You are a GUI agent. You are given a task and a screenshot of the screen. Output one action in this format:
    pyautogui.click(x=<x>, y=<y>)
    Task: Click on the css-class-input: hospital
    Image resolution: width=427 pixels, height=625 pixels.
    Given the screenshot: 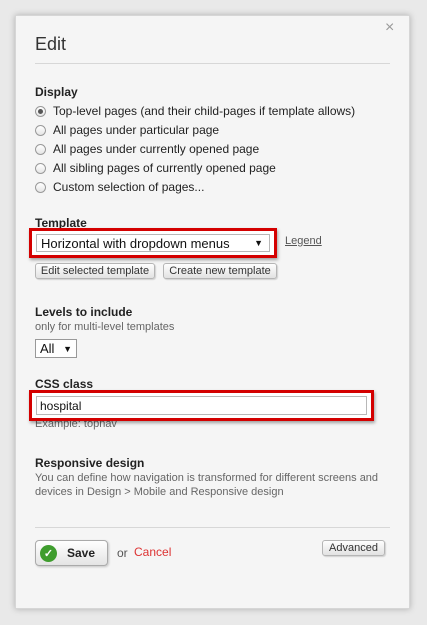 What is the action you would take?
    pyautogui.click(x=201, y=405)
    